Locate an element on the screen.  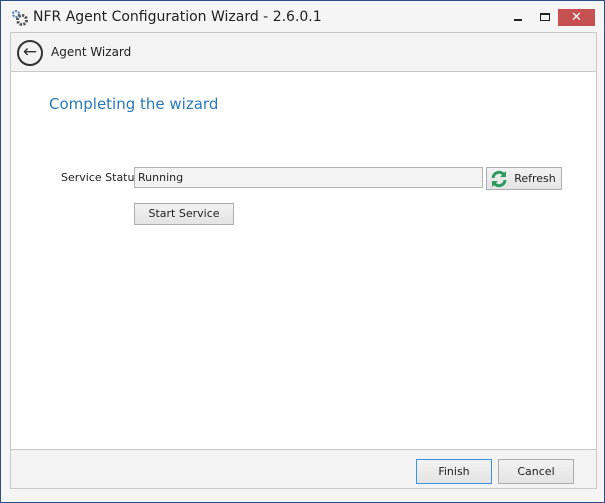
gear-icon is located at coordinates (20, 18).